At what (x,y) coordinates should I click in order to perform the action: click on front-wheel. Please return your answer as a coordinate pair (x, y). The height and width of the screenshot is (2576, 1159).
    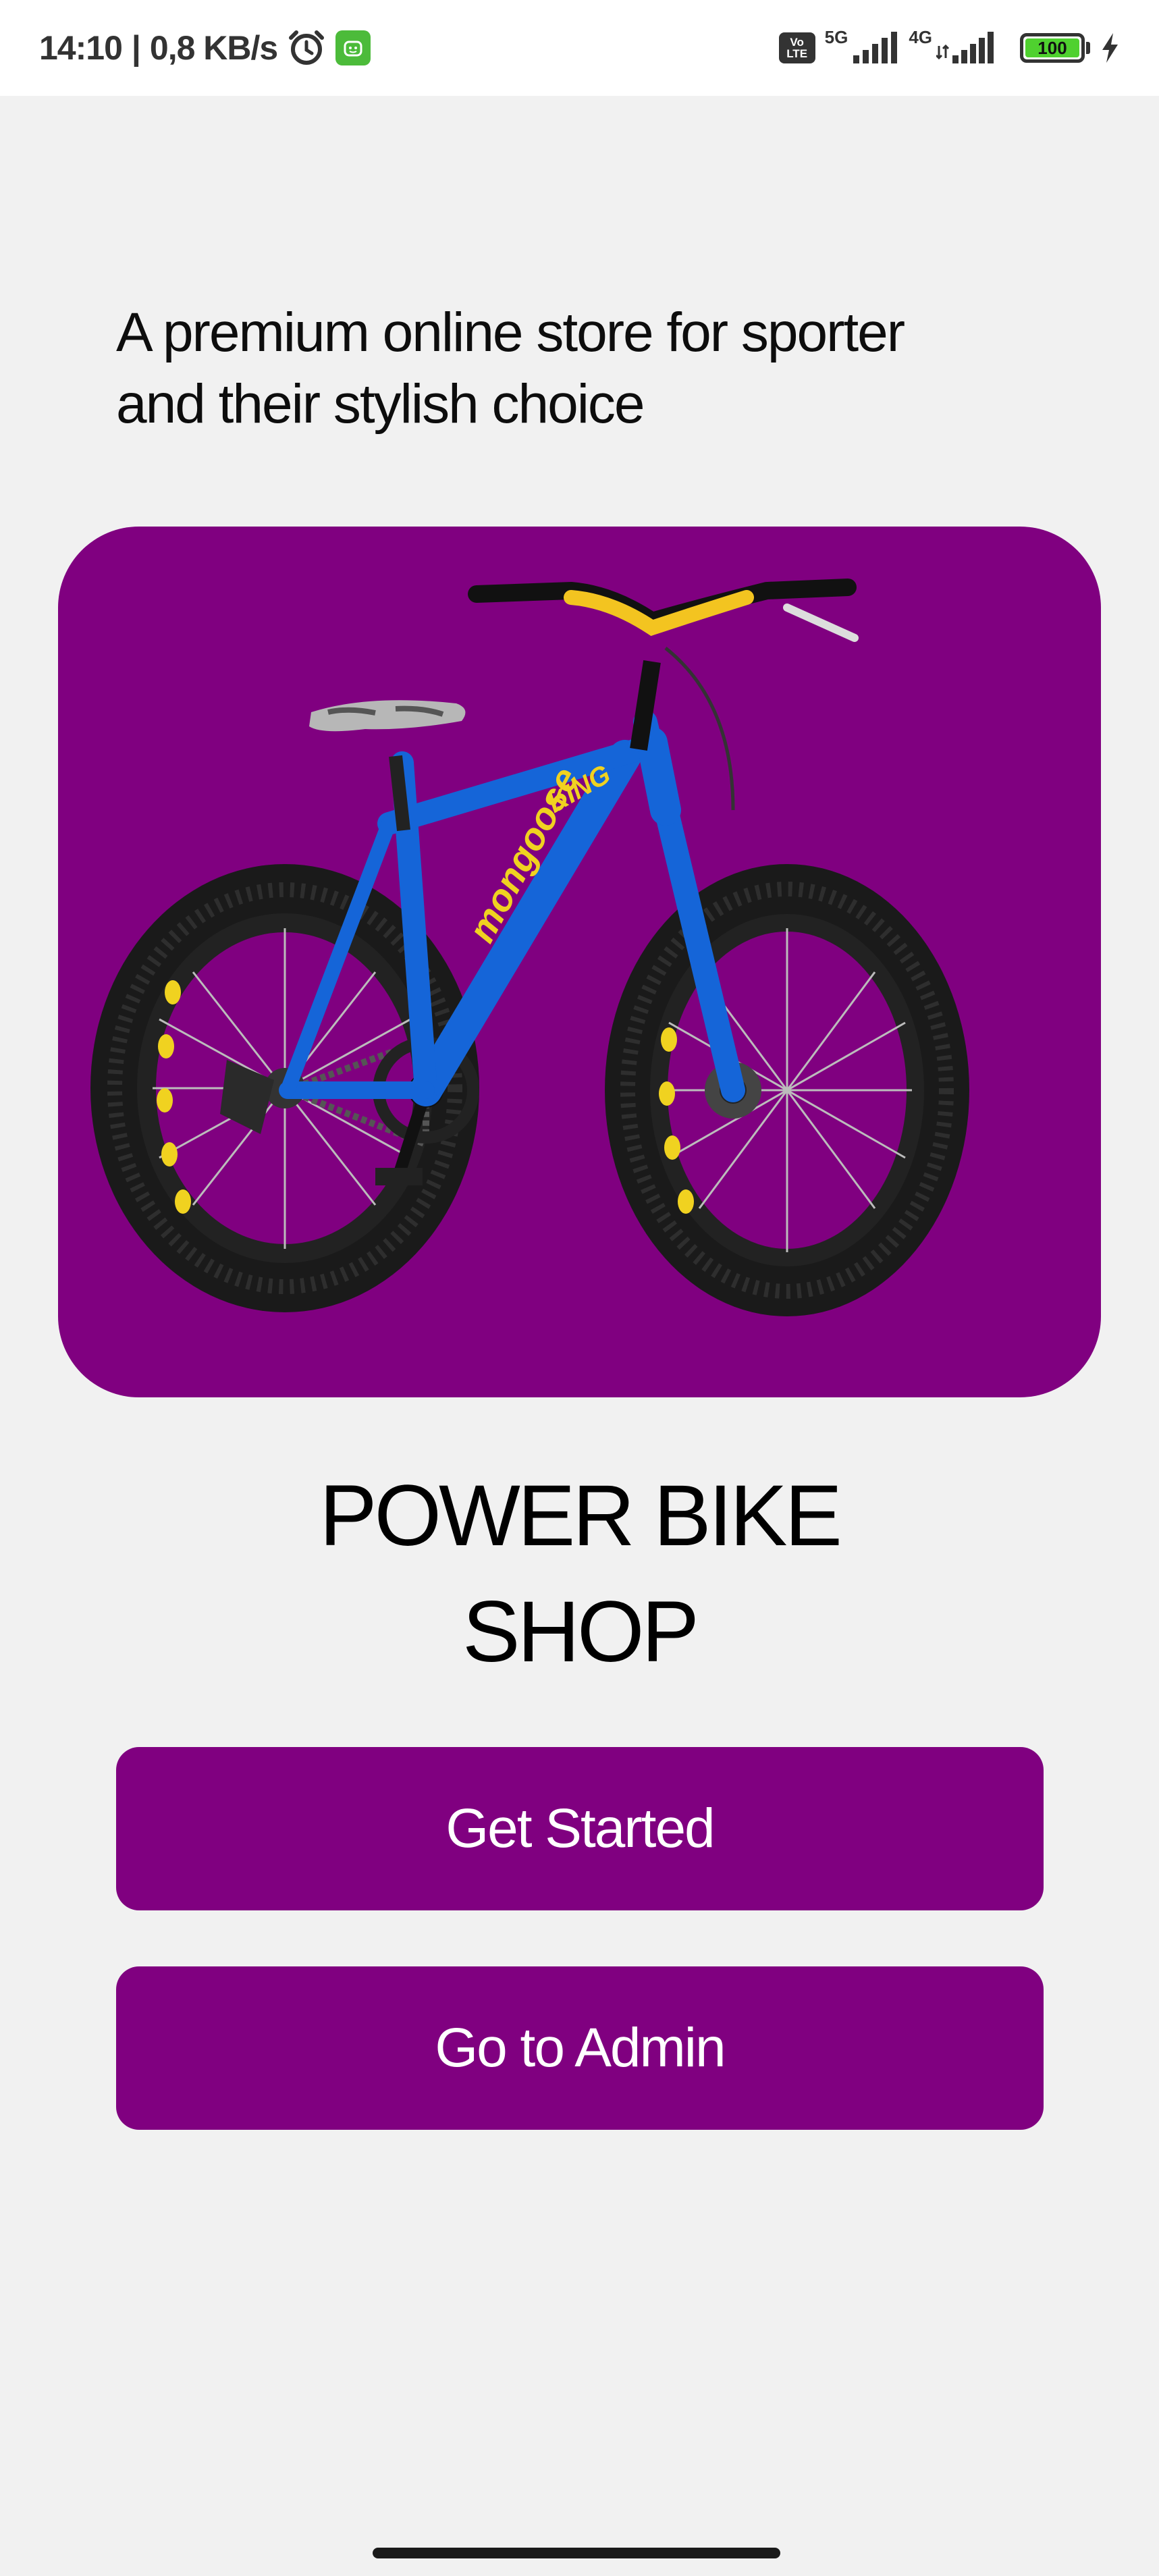
    Looking at the image, I should click on (787, 1090).